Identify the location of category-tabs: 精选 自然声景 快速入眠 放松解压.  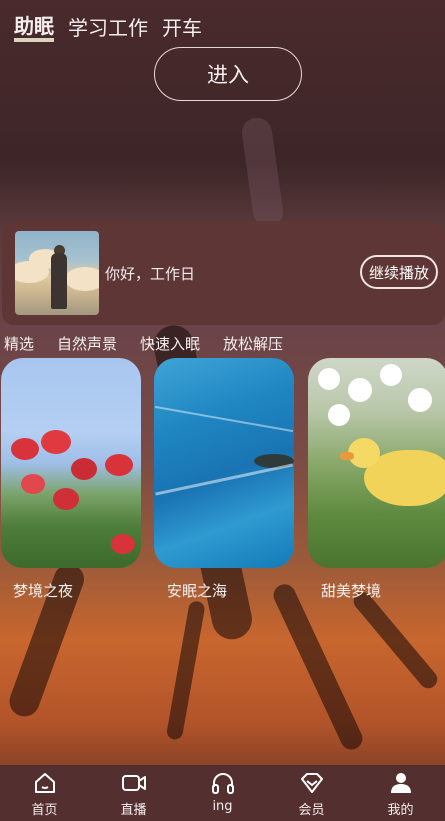
(155, 344).